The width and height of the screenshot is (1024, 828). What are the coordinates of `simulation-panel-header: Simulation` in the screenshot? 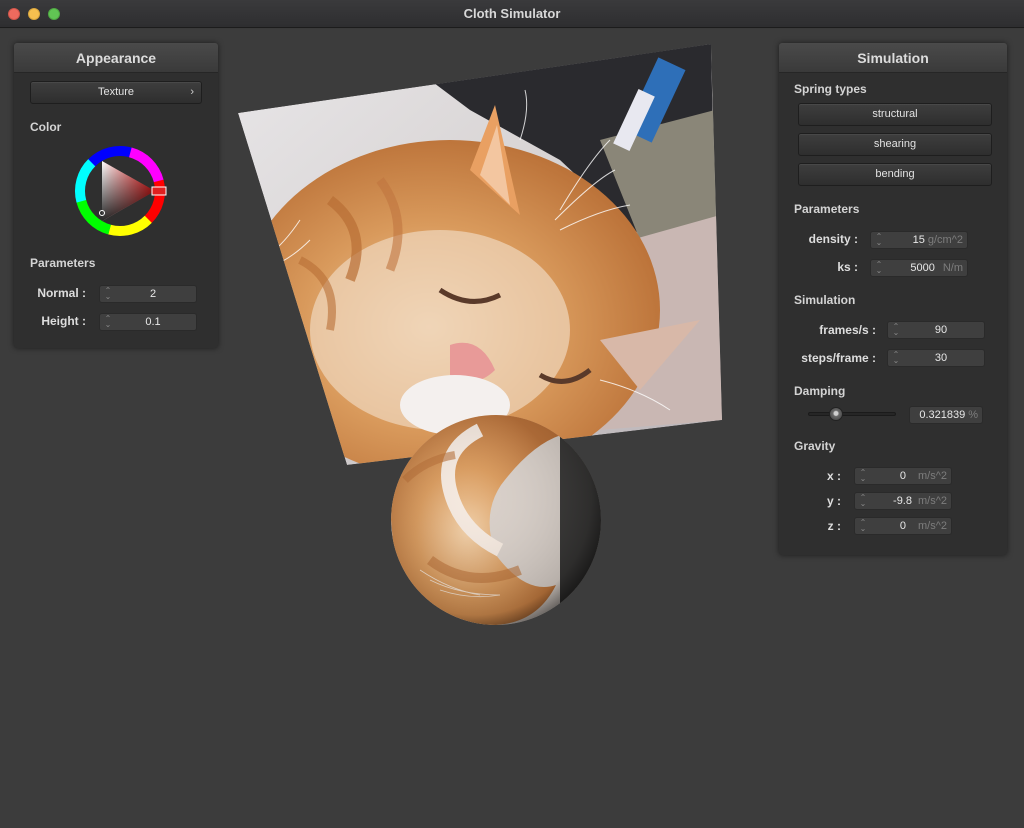 It's located at (893, 58).